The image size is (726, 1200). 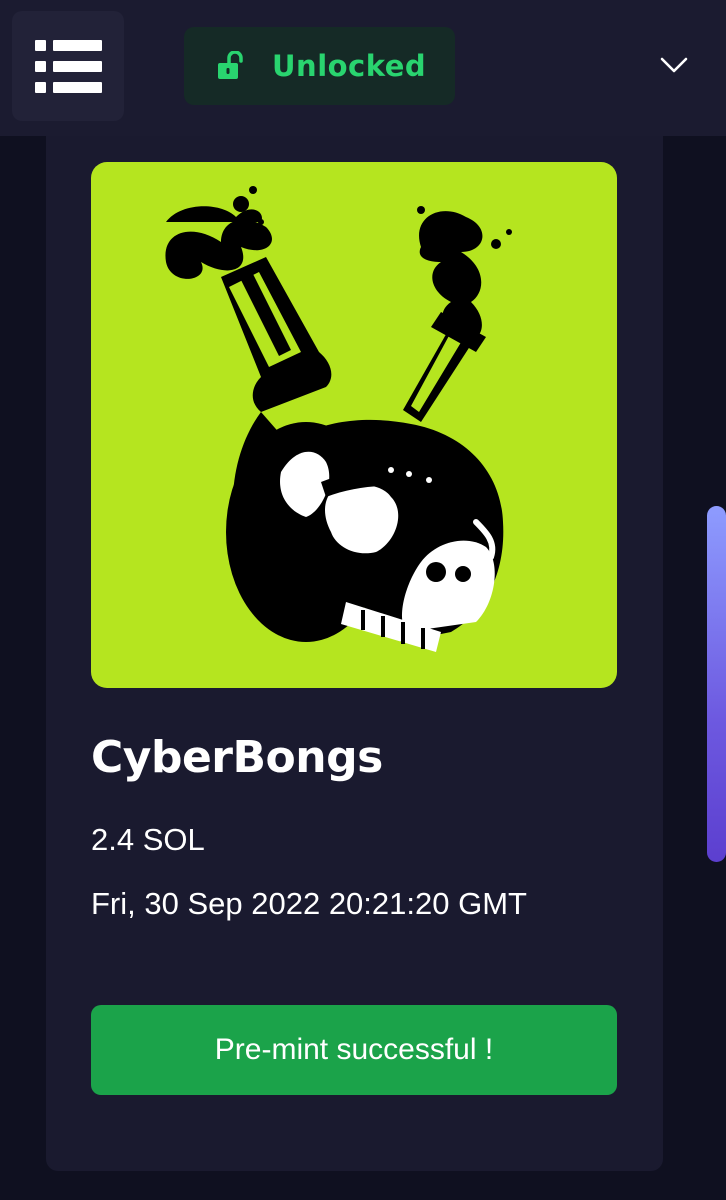 What do you see at coordinates (674, 65) in the screenshot?
I see `chevron-down-icon` at bounding box center [674, 65].